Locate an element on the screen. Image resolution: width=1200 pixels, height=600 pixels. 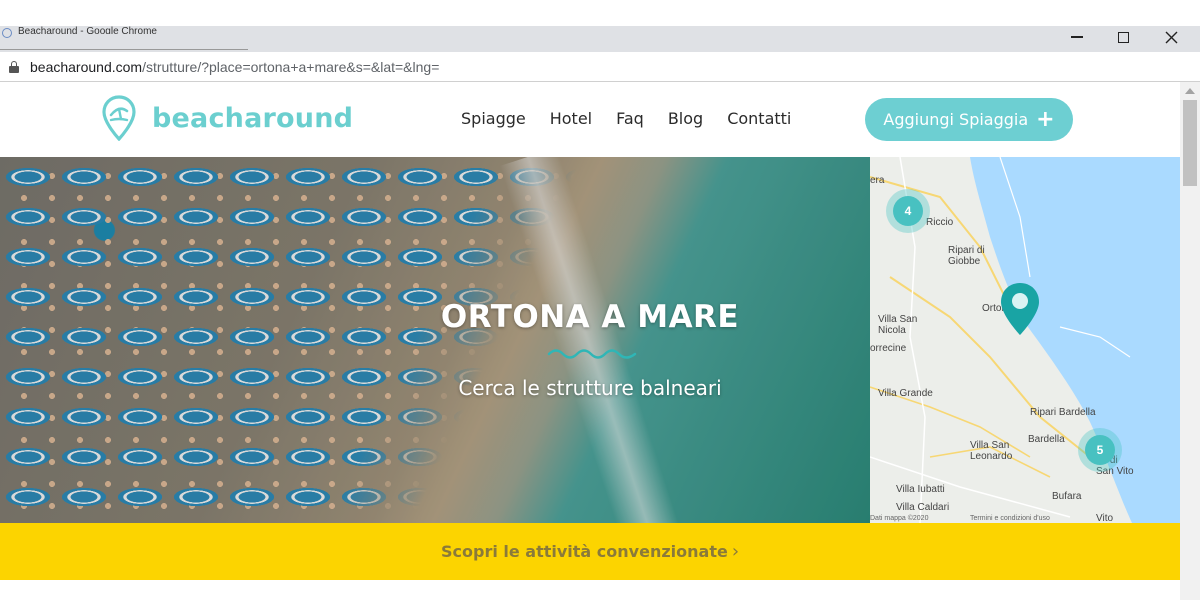
tab-underline is located at coordinates (124, 49).